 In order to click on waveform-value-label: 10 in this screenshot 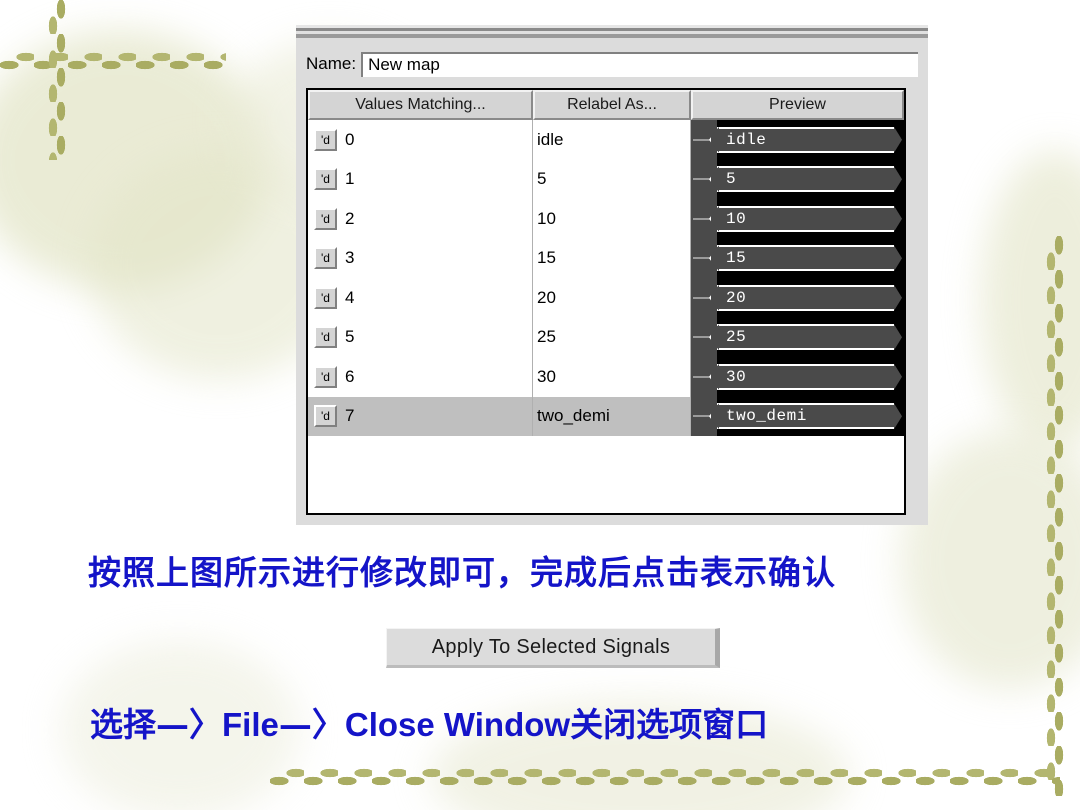, I will do `click(736, 218)`.